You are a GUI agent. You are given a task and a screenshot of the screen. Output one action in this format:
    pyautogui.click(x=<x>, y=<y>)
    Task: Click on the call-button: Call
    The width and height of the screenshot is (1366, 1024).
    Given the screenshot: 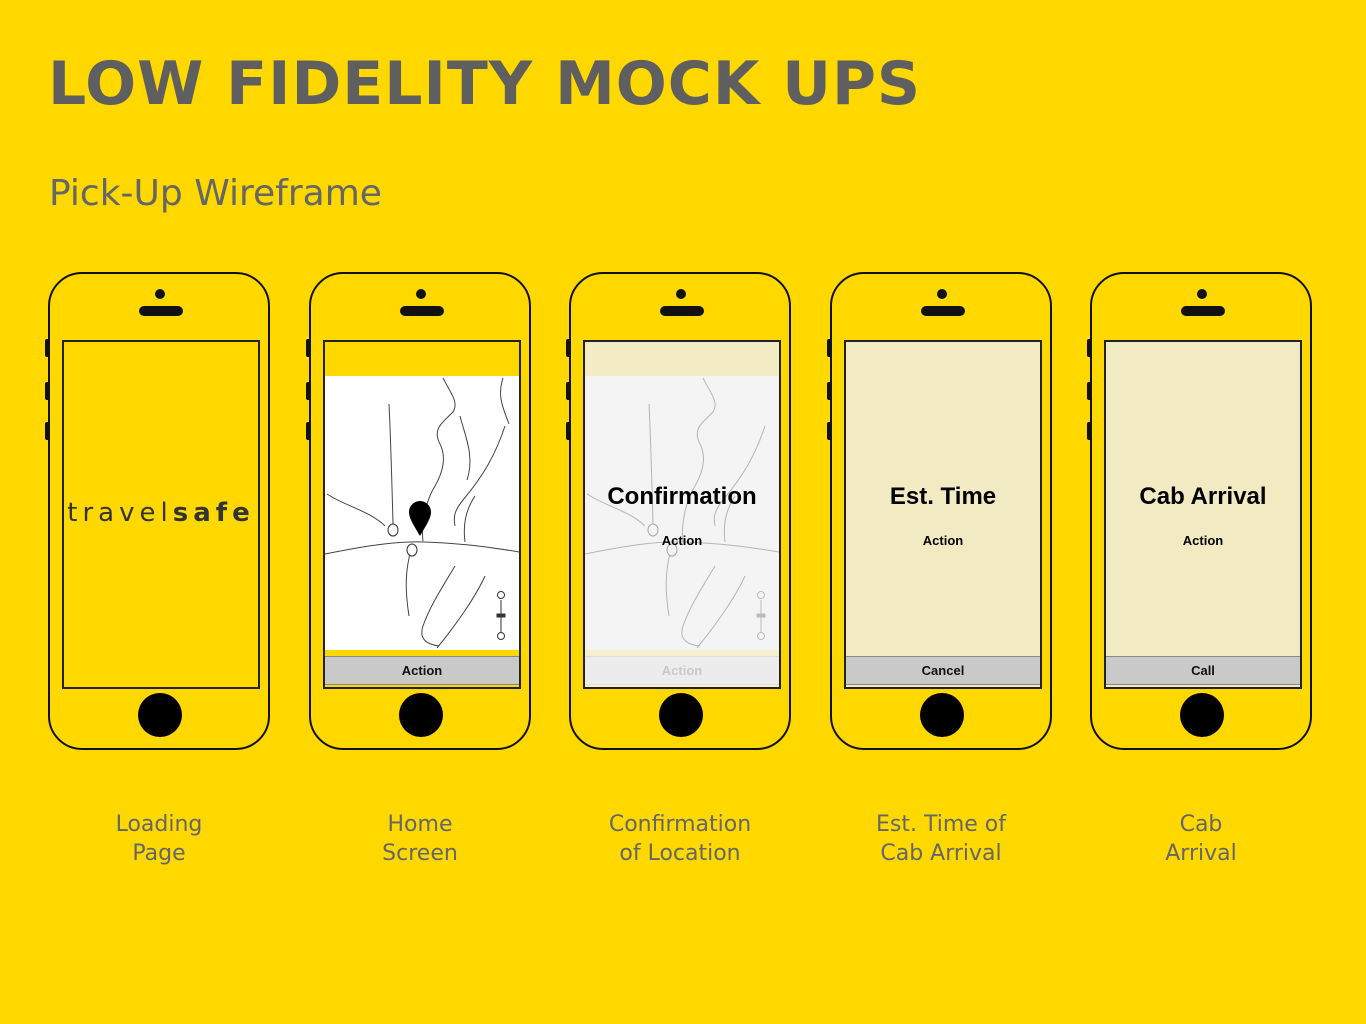 What is the action you would take?
    pyautogui.click(x=1203, y=670)
    